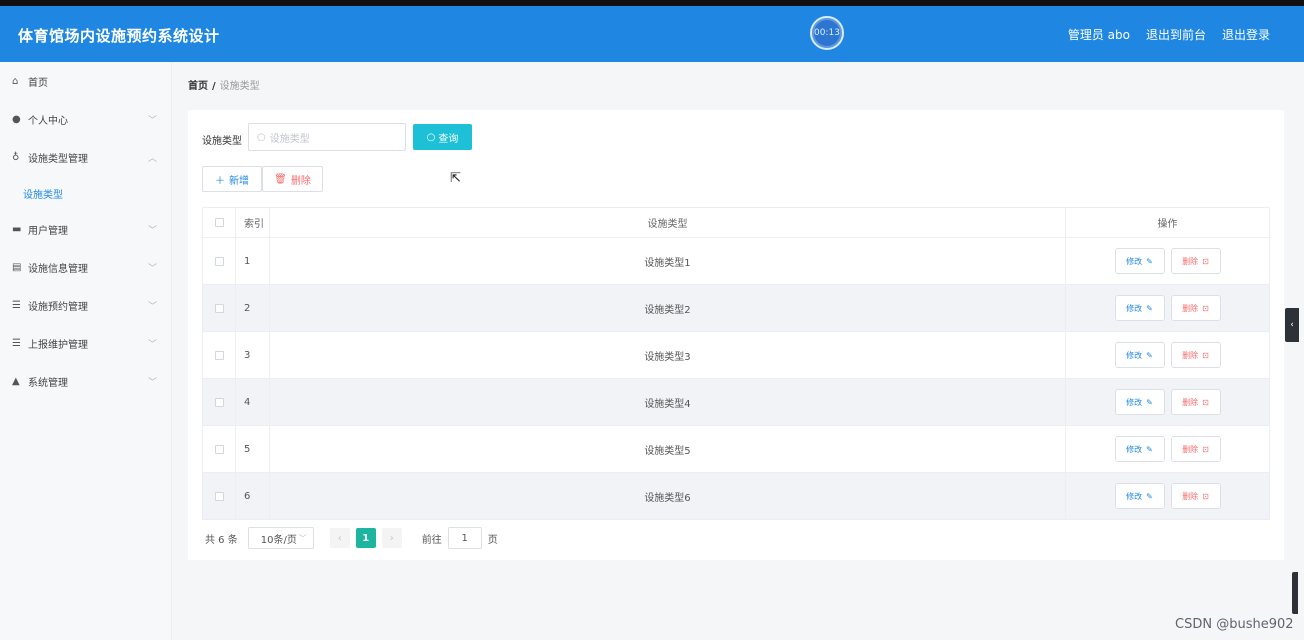  I want to click on prev-page-button: ‹, so click(339, 538).